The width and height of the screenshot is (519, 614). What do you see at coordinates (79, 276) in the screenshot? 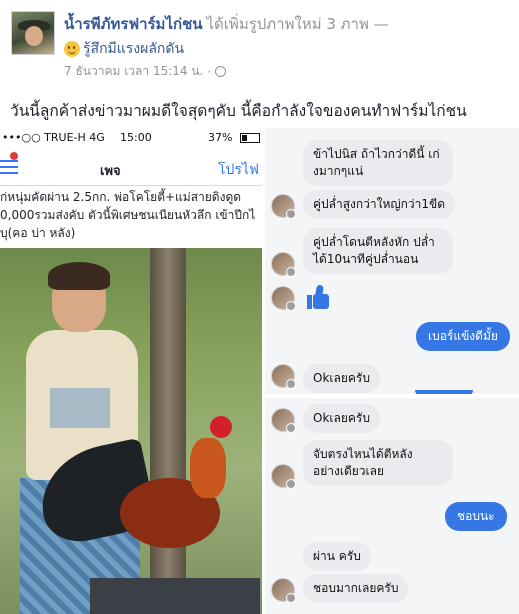
I see `person-hair` at bounding box center [79, 276].